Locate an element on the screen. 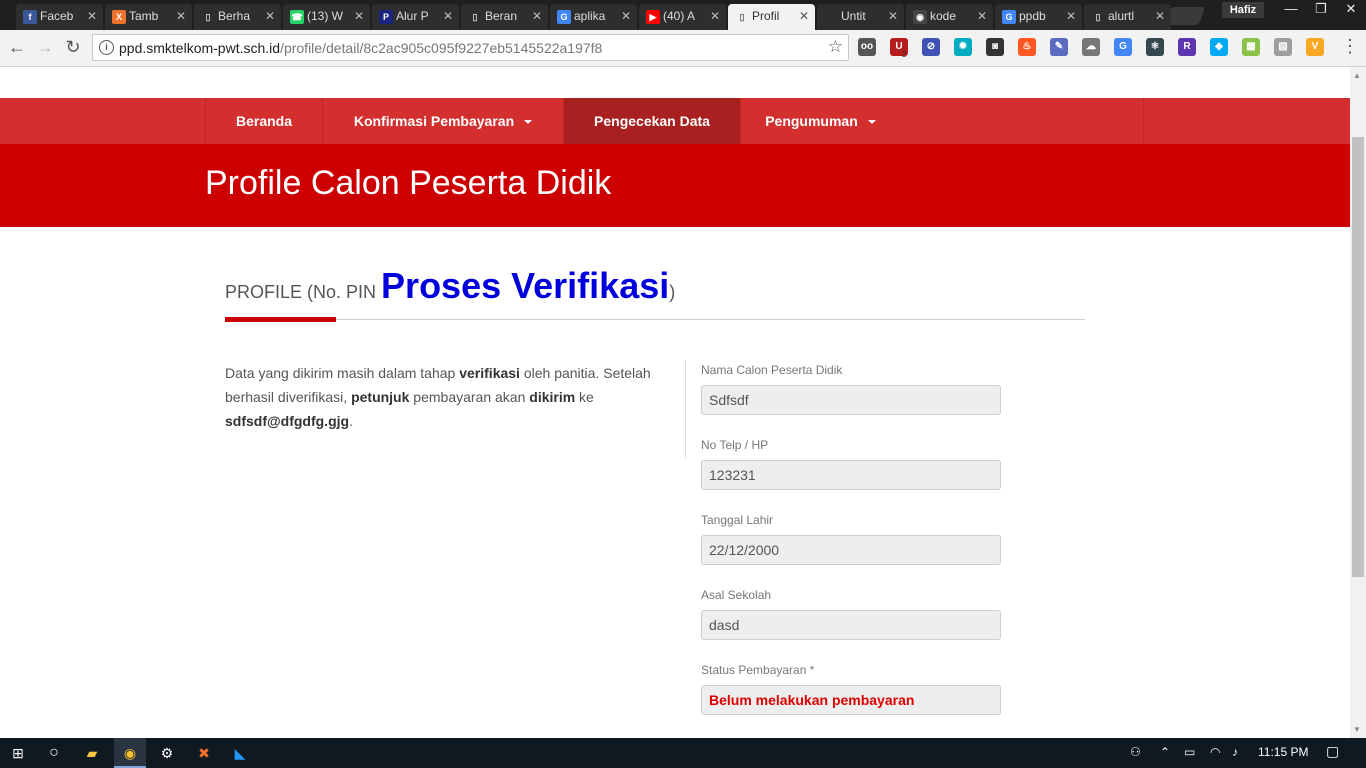 This screenshot has height=768, width=1366. drop-icon: ◆ is located at coordinates (1219, 47).